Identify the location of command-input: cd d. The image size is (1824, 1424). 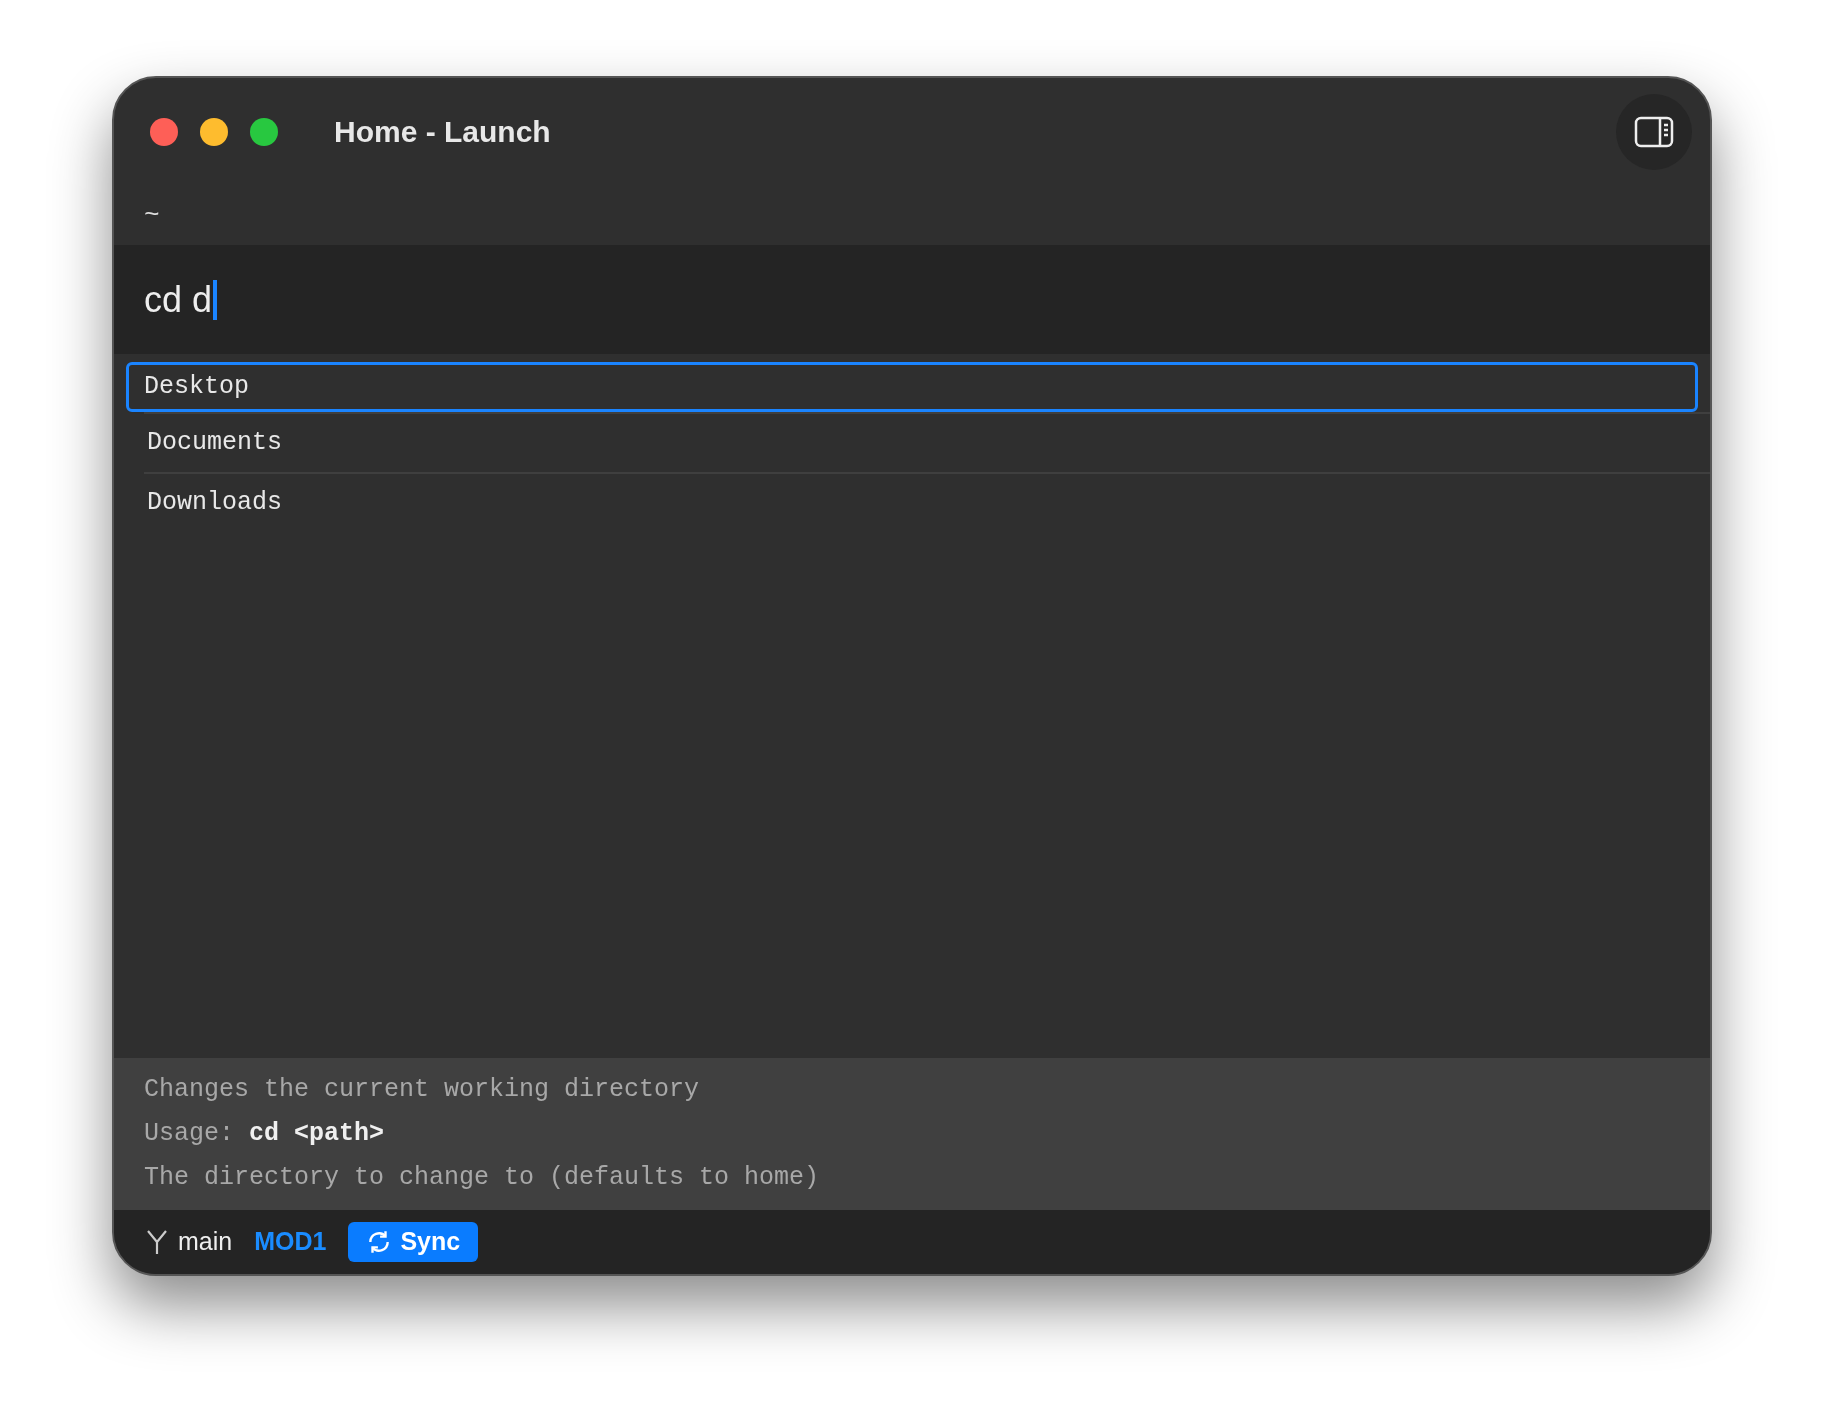
(912, 299).